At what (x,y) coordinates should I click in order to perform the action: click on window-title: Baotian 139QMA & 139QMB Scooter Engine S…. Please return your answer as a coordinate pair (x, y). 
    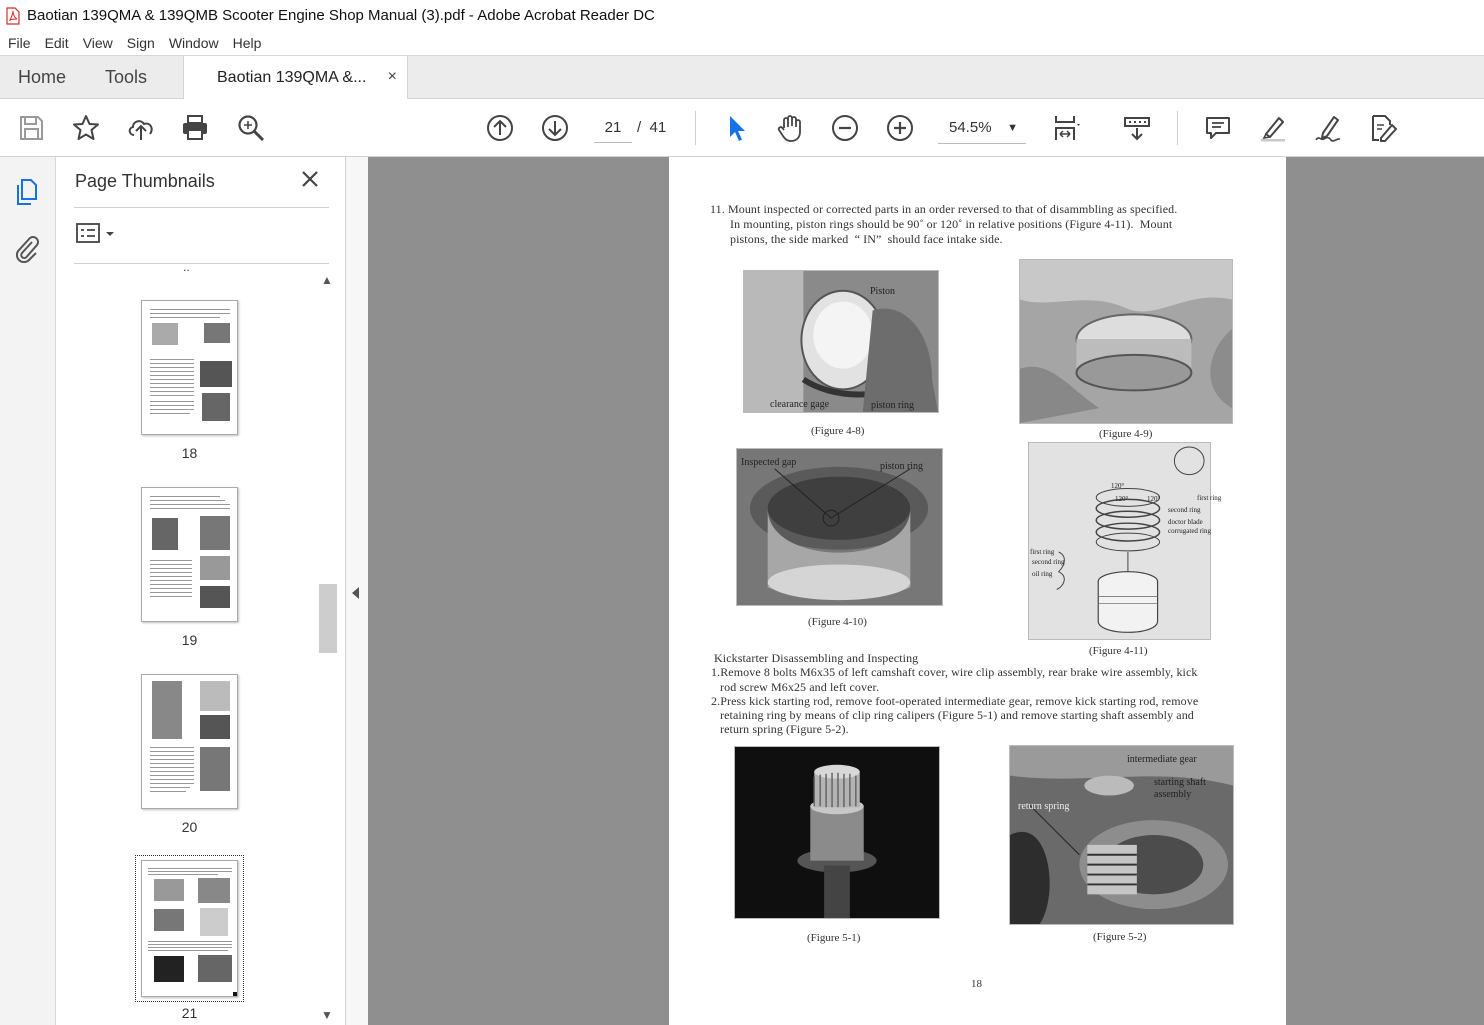
    Looking at the image, I should click on (341, 15).